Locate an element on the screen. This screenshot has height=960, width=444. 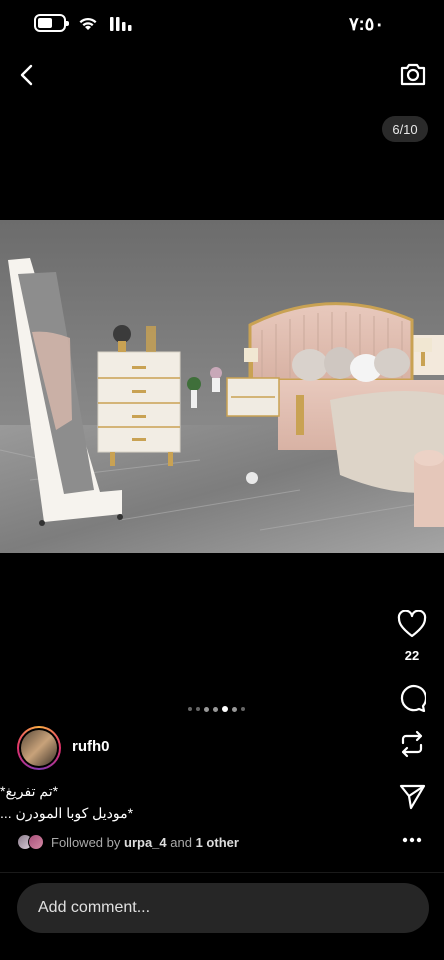
followed-by-other: 1 other is located at coordinates (217, 842).